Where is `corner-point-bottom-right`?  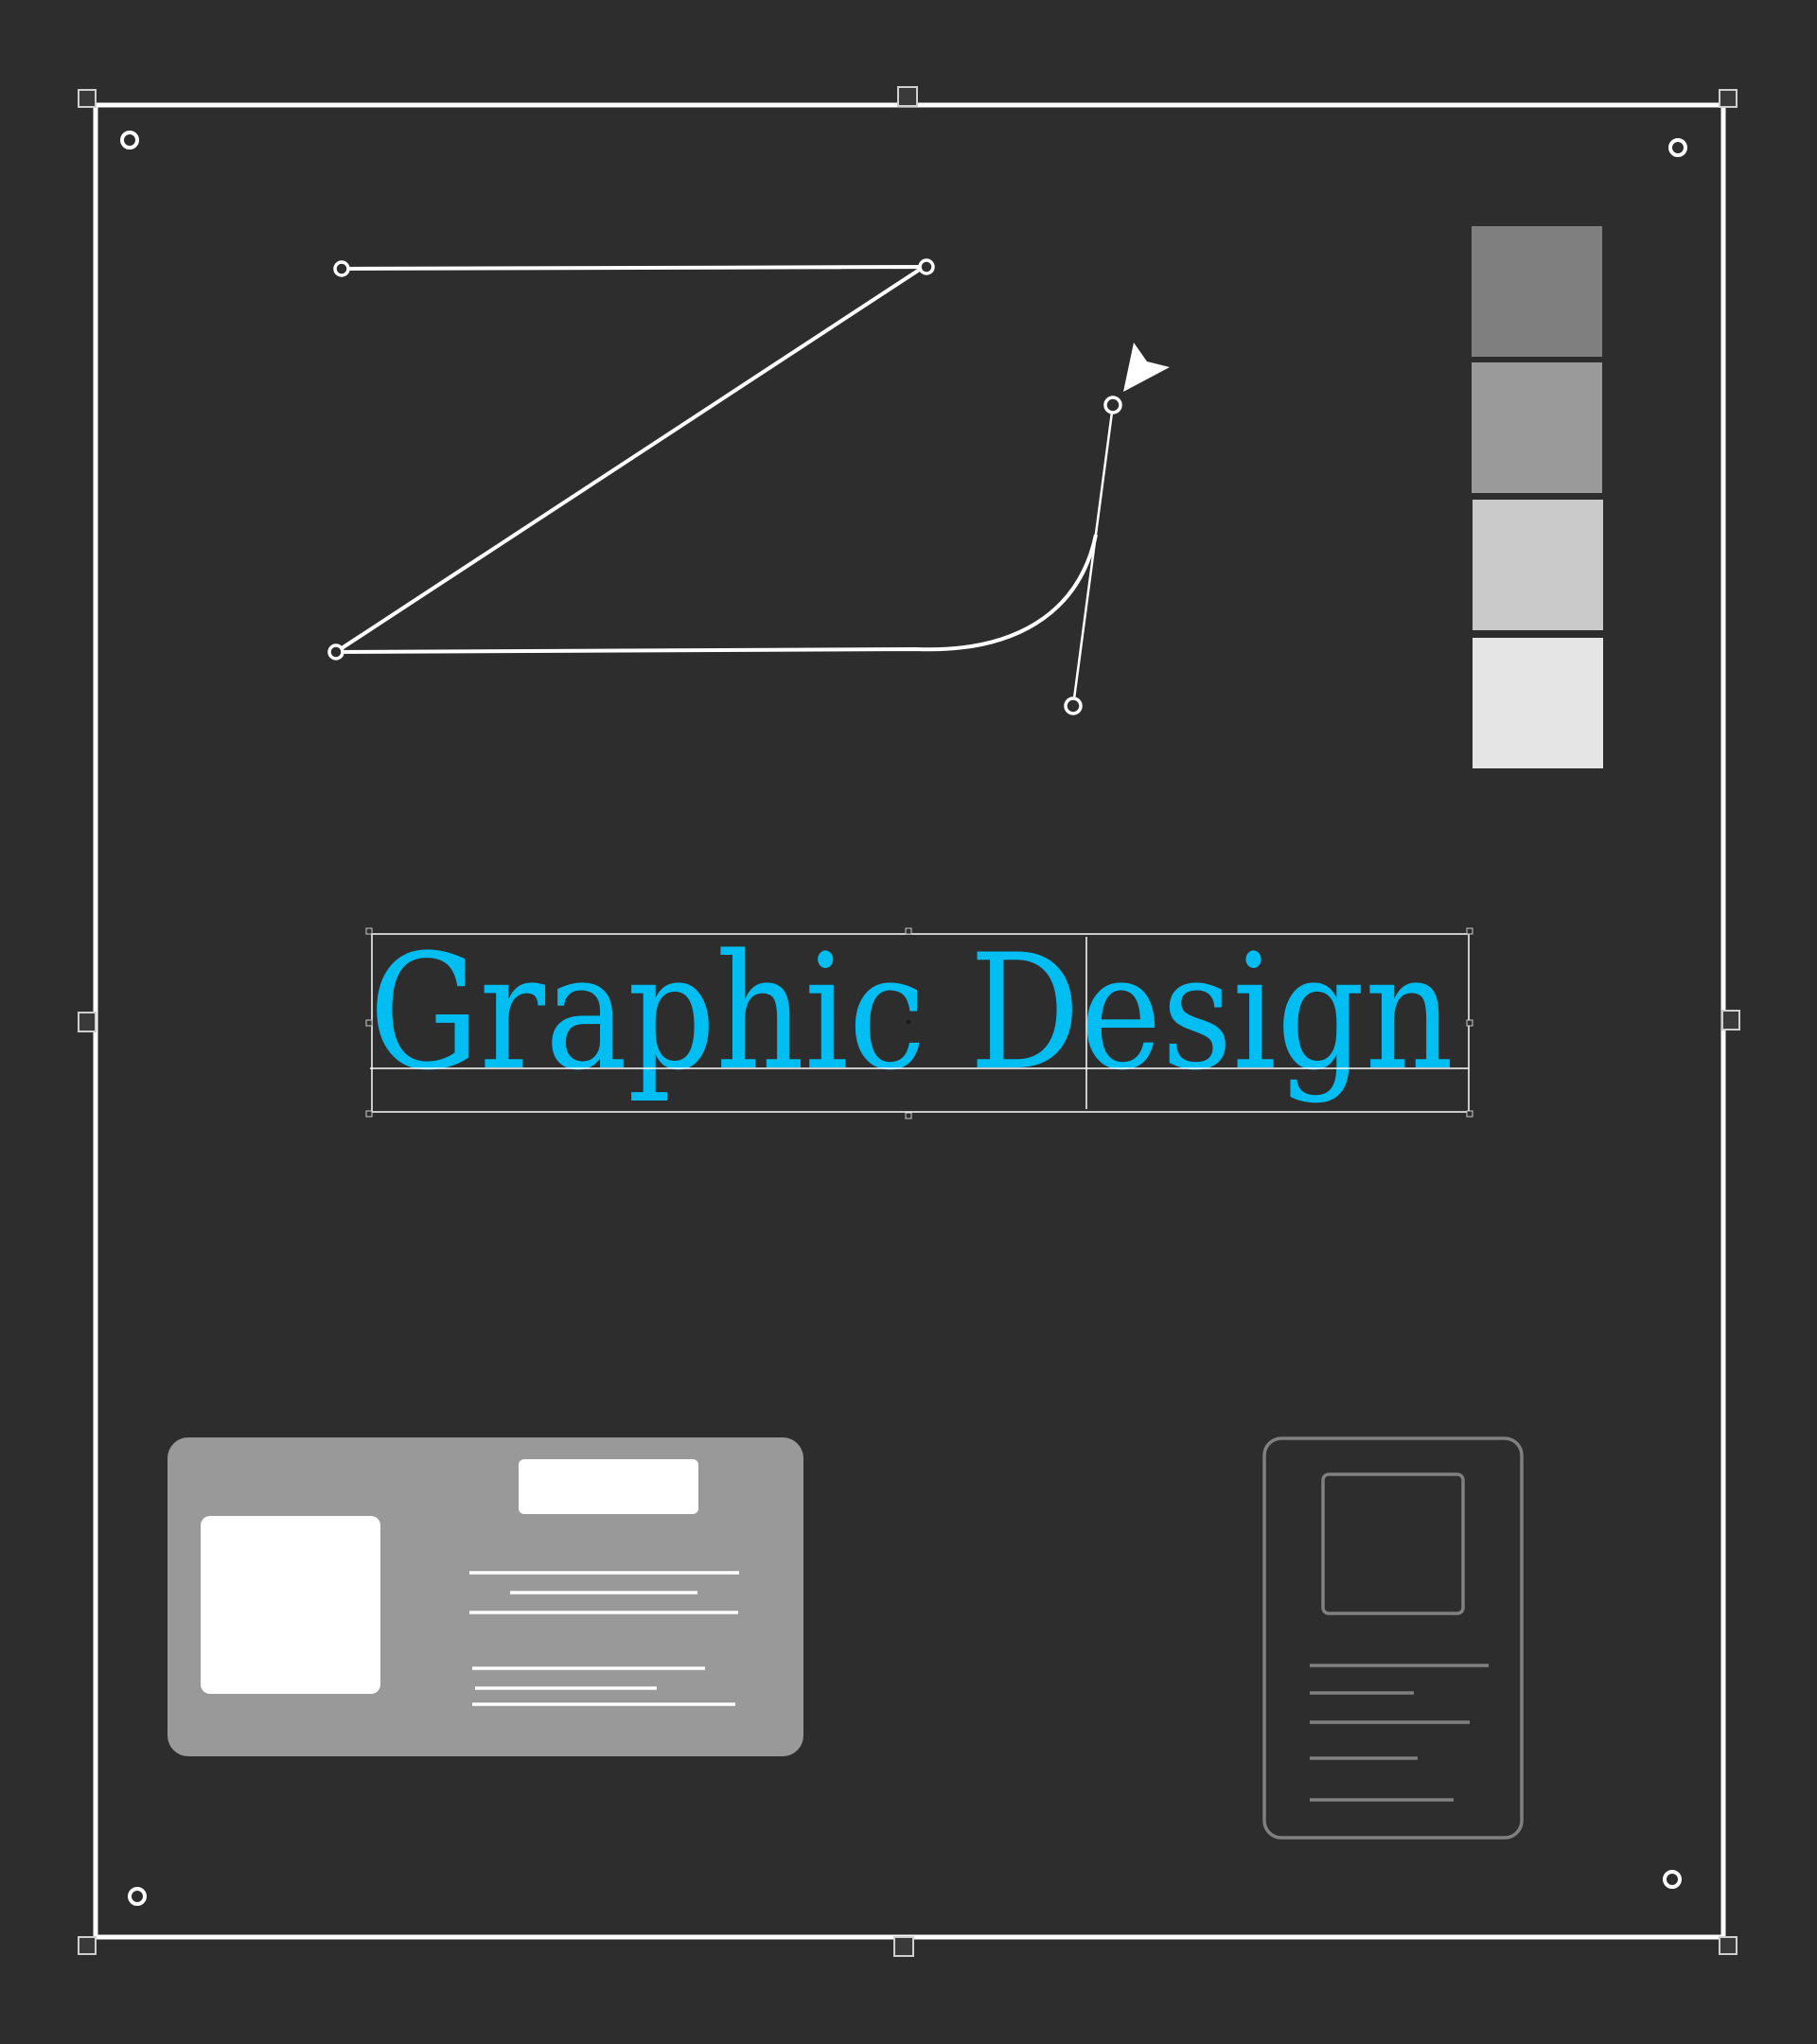
corner-point-bottom-right is located at coordinates (1672, 1879).